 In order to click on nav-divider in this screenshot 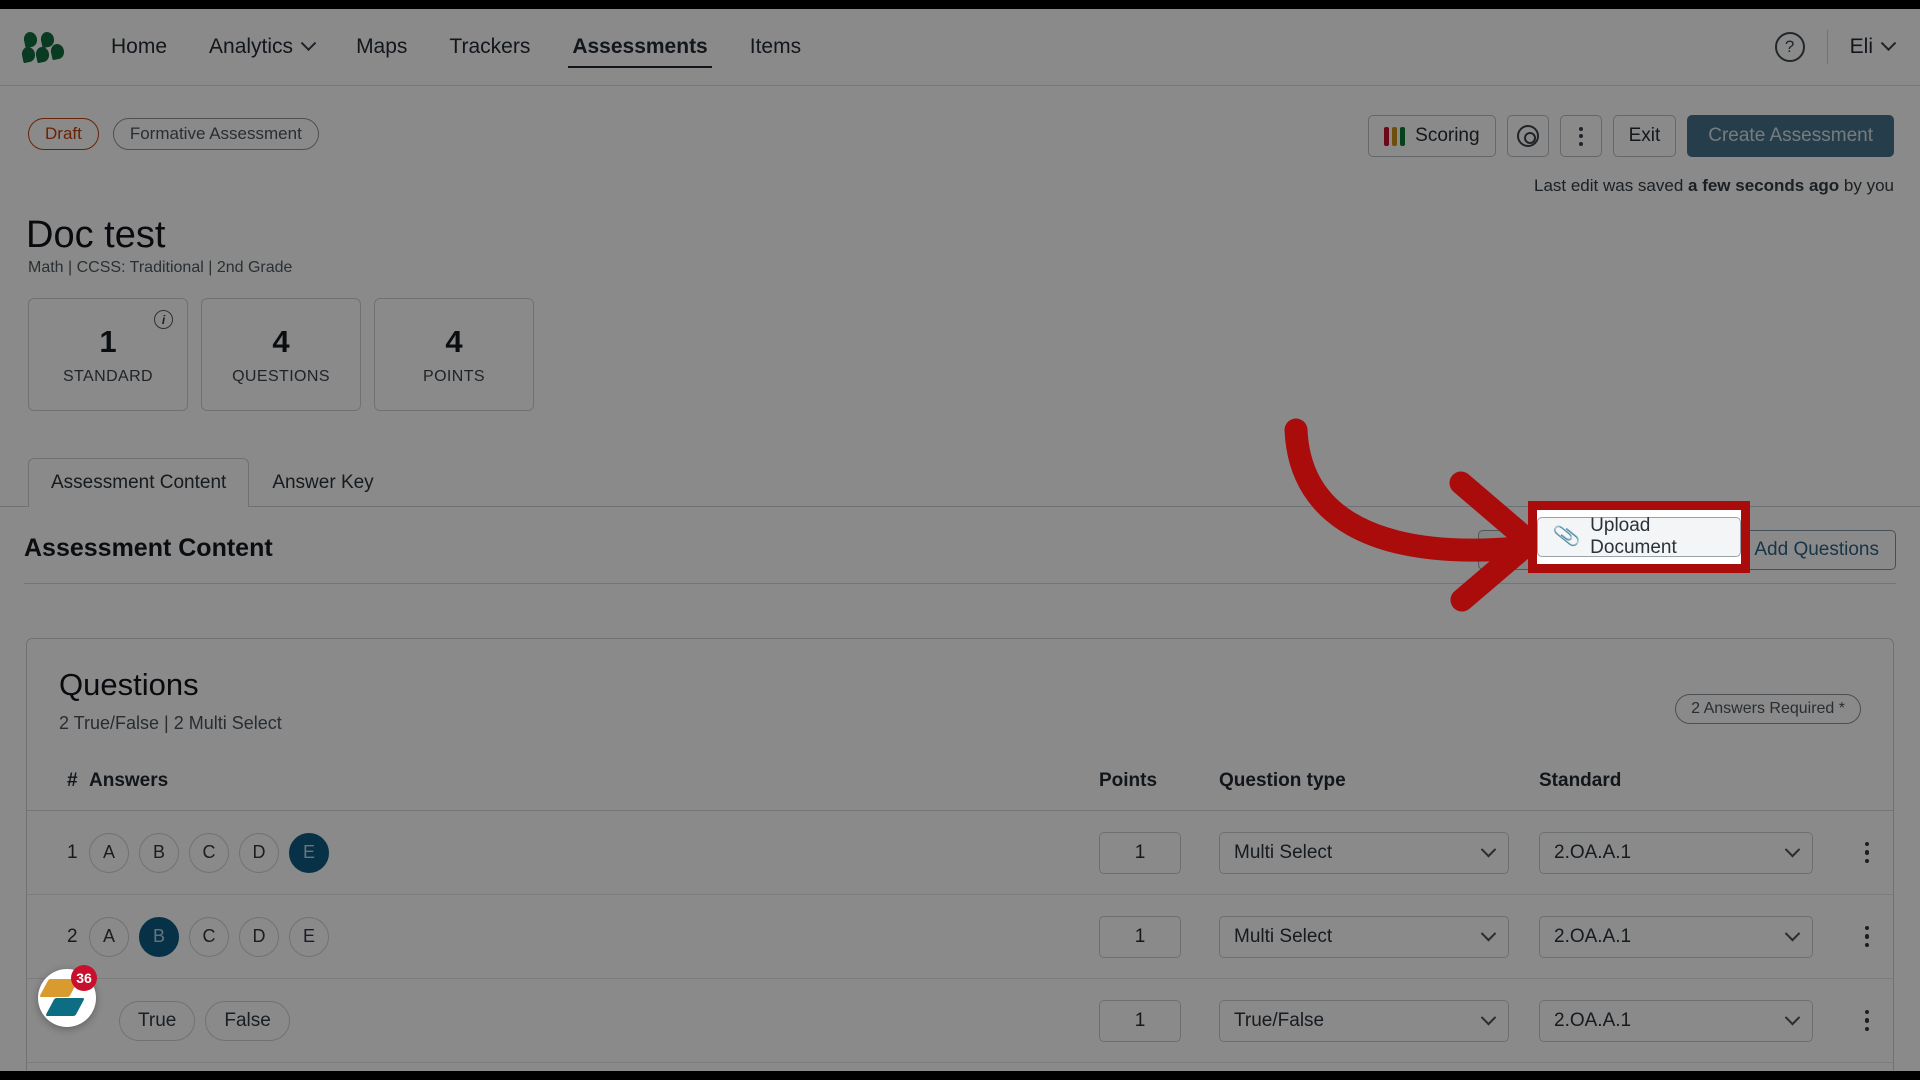, I will do `click(1827, 47)`.